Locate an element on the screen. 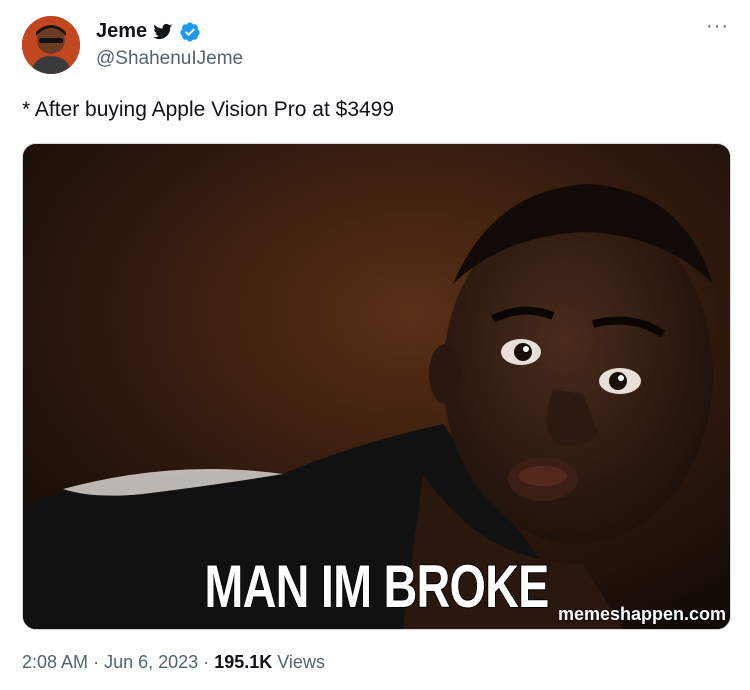 This screenshot has width=750, height=690. tweet-date: Jun 6, 2023 is located at coordinates (151, 662).